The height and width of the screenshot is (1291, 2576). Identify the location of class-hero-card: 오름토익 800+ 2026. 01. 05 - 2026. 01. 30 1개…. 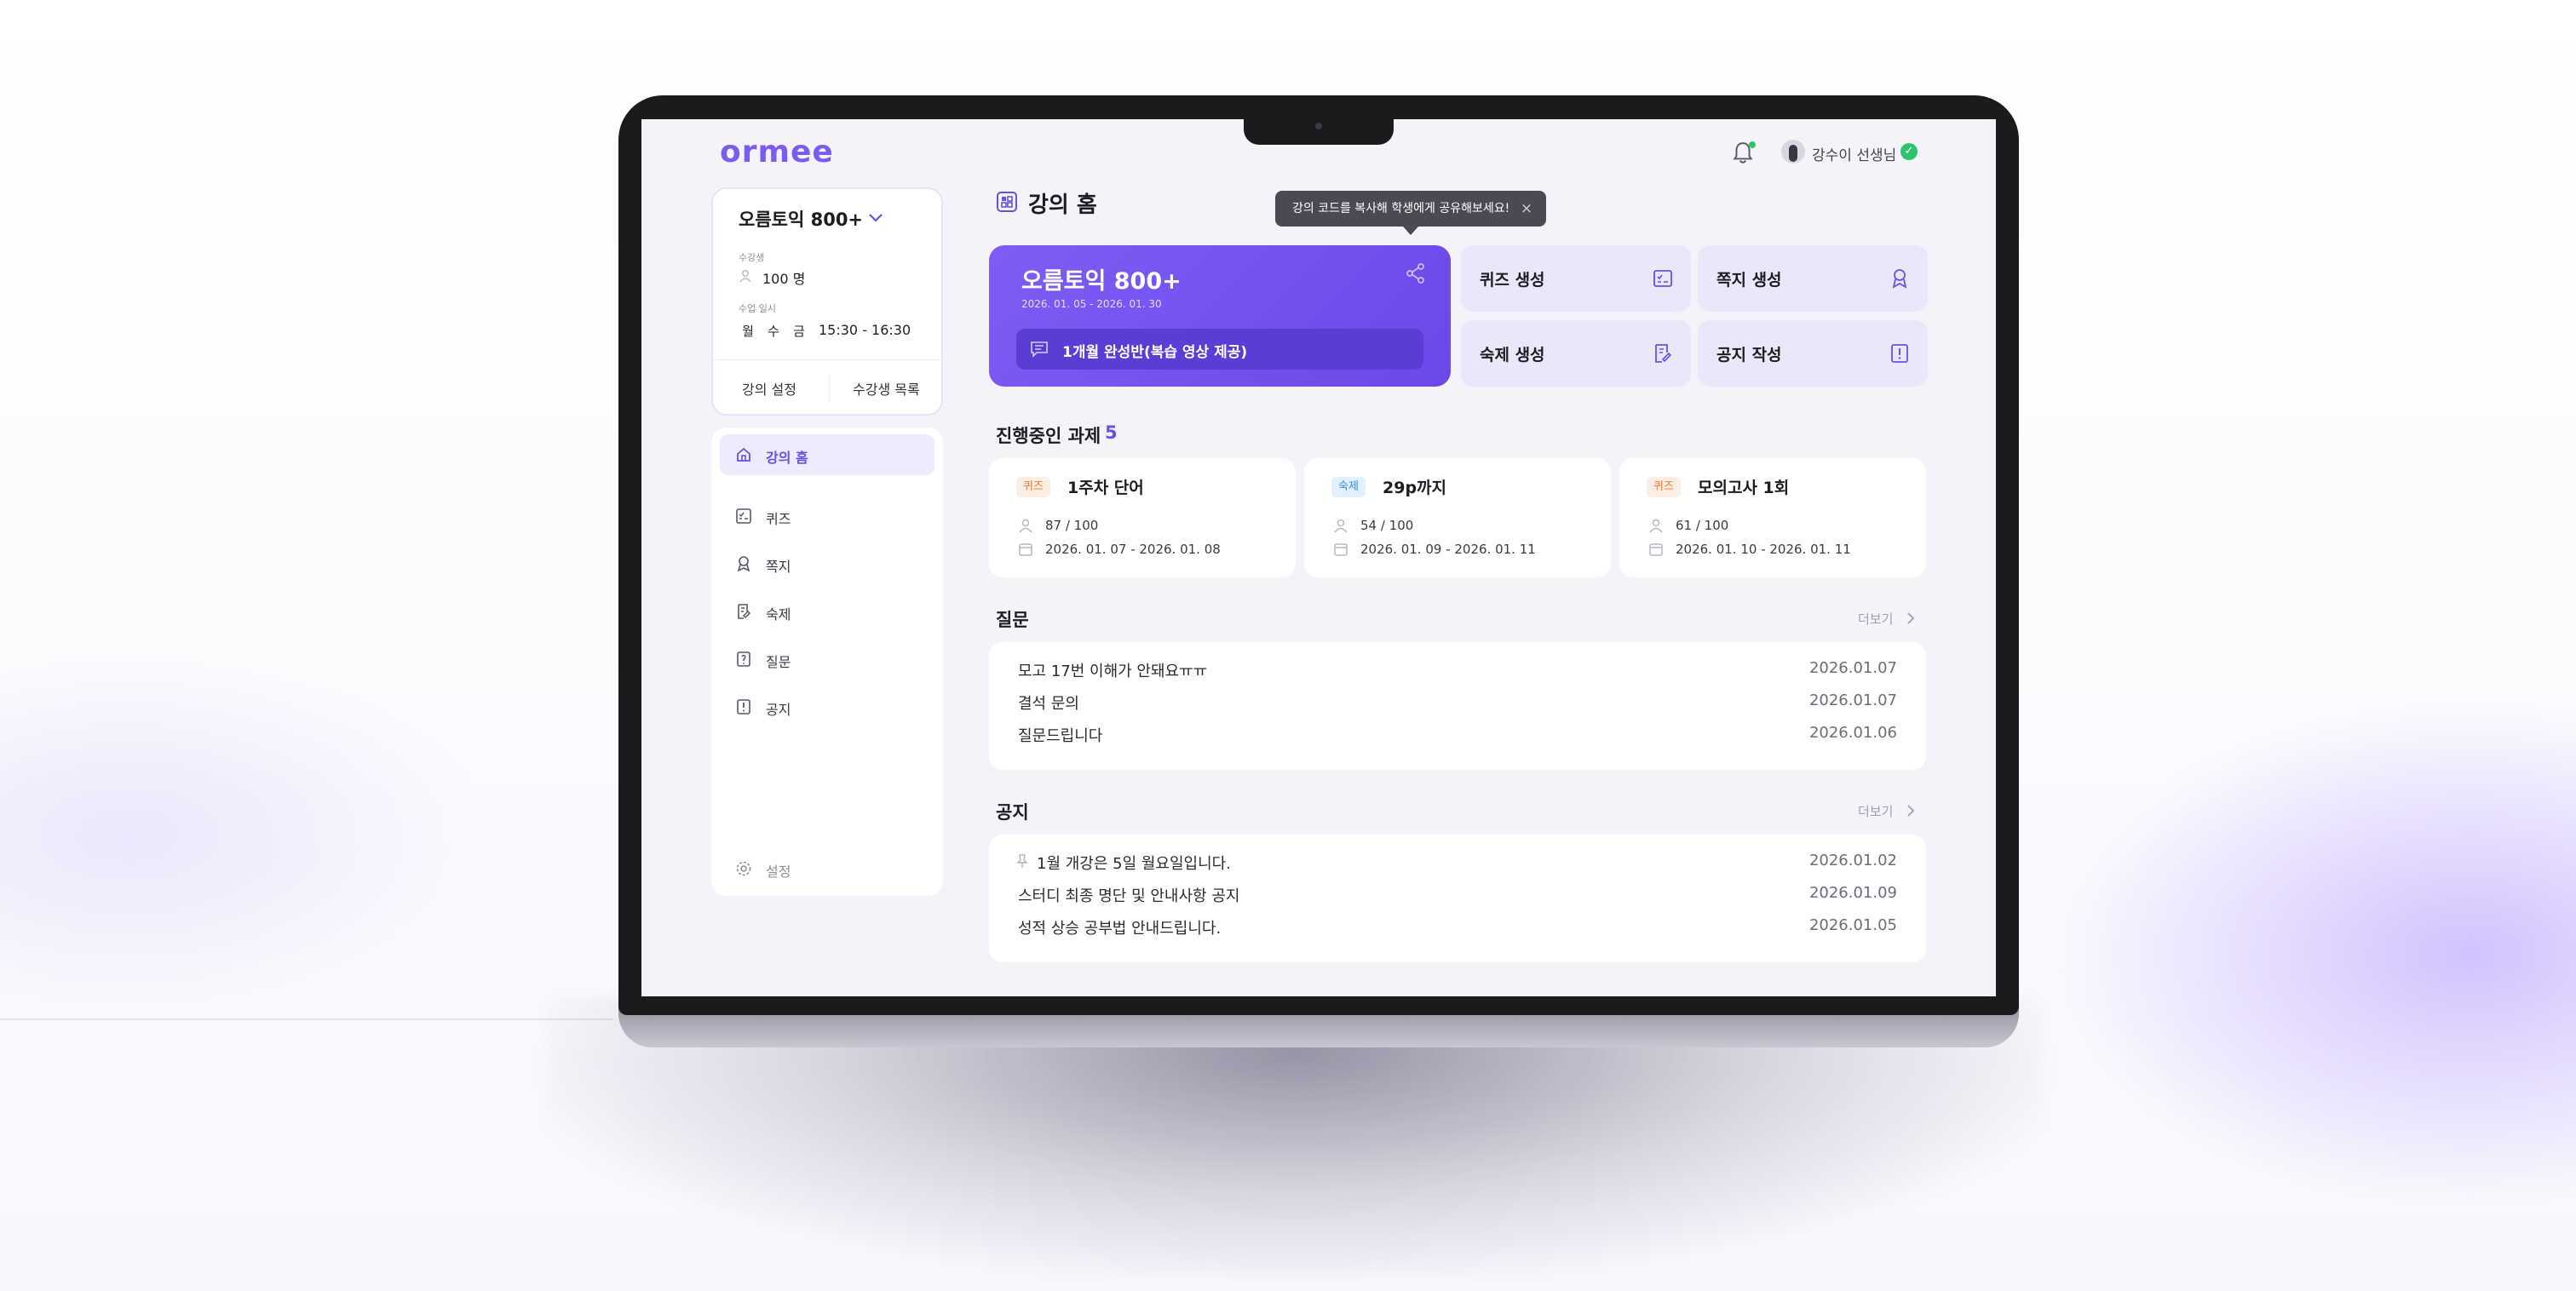
(1220, 316).